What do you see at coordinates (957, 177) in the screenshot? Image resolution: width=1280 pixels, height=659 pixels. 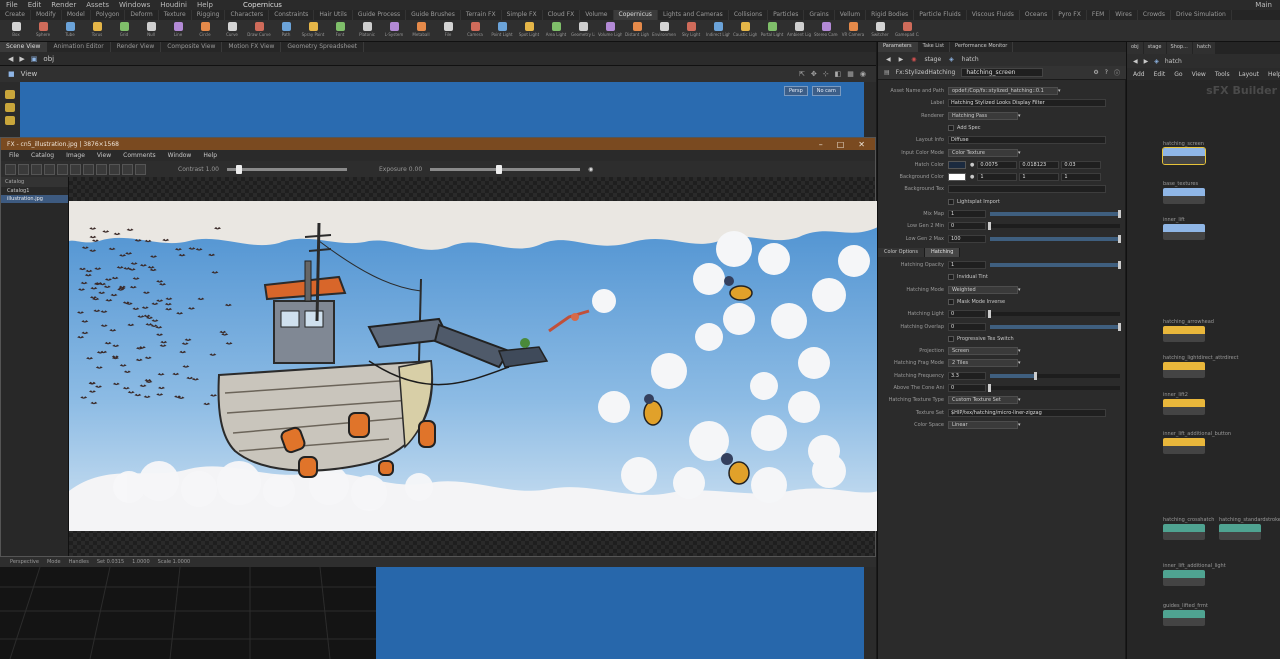 I see `color-swatch` at bounding box center [957, 177].